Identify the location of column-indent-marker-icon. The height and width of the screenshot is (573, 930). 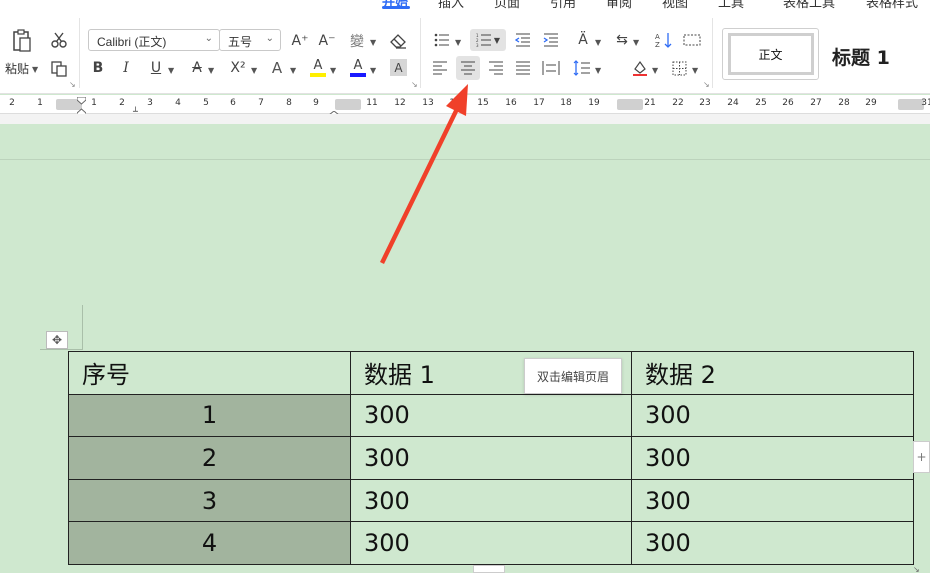
(334, 113).